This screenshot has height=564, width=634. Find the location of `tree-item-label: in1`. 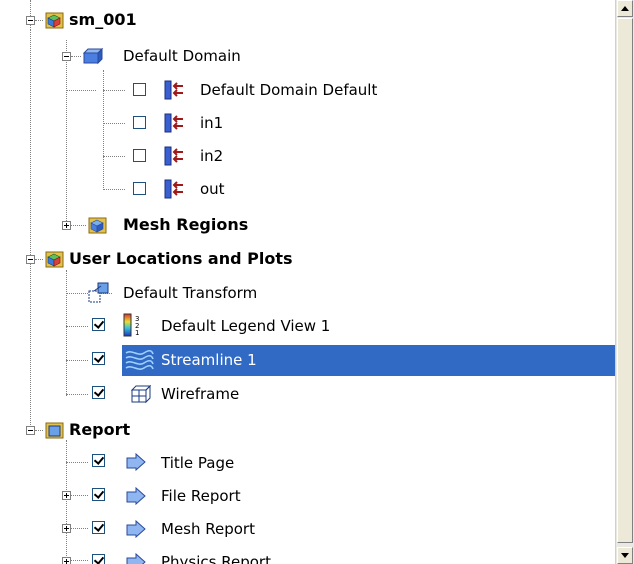

tree-item-label: in1 is located at coordinates (212, 123).